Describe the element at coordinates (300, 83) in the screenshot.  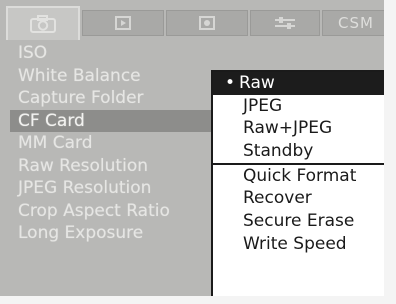
I see `option-raw: • Raw` at that location.